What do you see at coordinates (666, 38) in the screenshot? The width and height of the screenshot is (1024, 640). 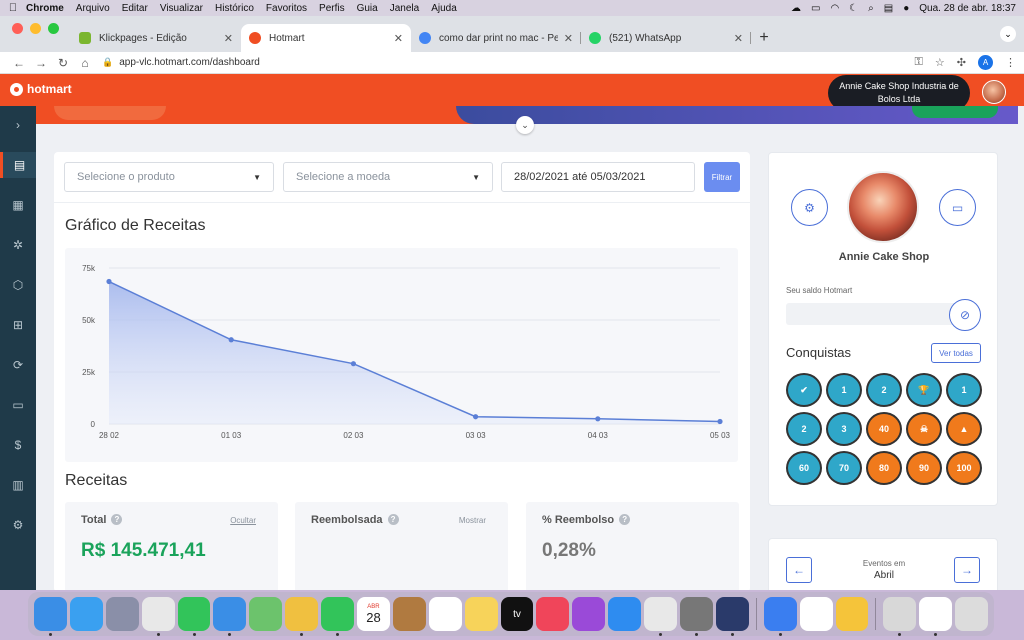 I see `tab-whatsapp: (521) WhatsApp ✕` at bounding box center [666, 38].